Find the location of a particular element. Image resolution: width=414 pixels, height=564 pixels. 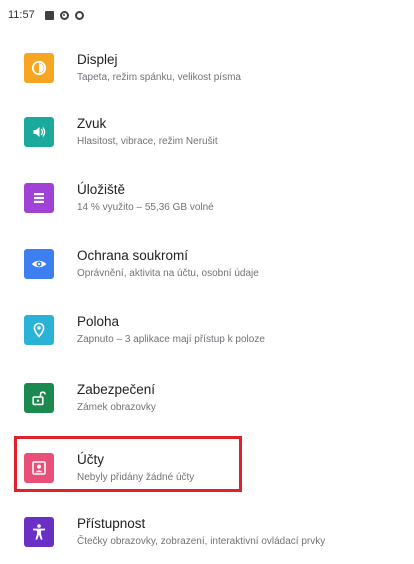

settings-item-storage: Úložiště 14 % využito – 55,36 GB volné is located at coordinates (207, 198).